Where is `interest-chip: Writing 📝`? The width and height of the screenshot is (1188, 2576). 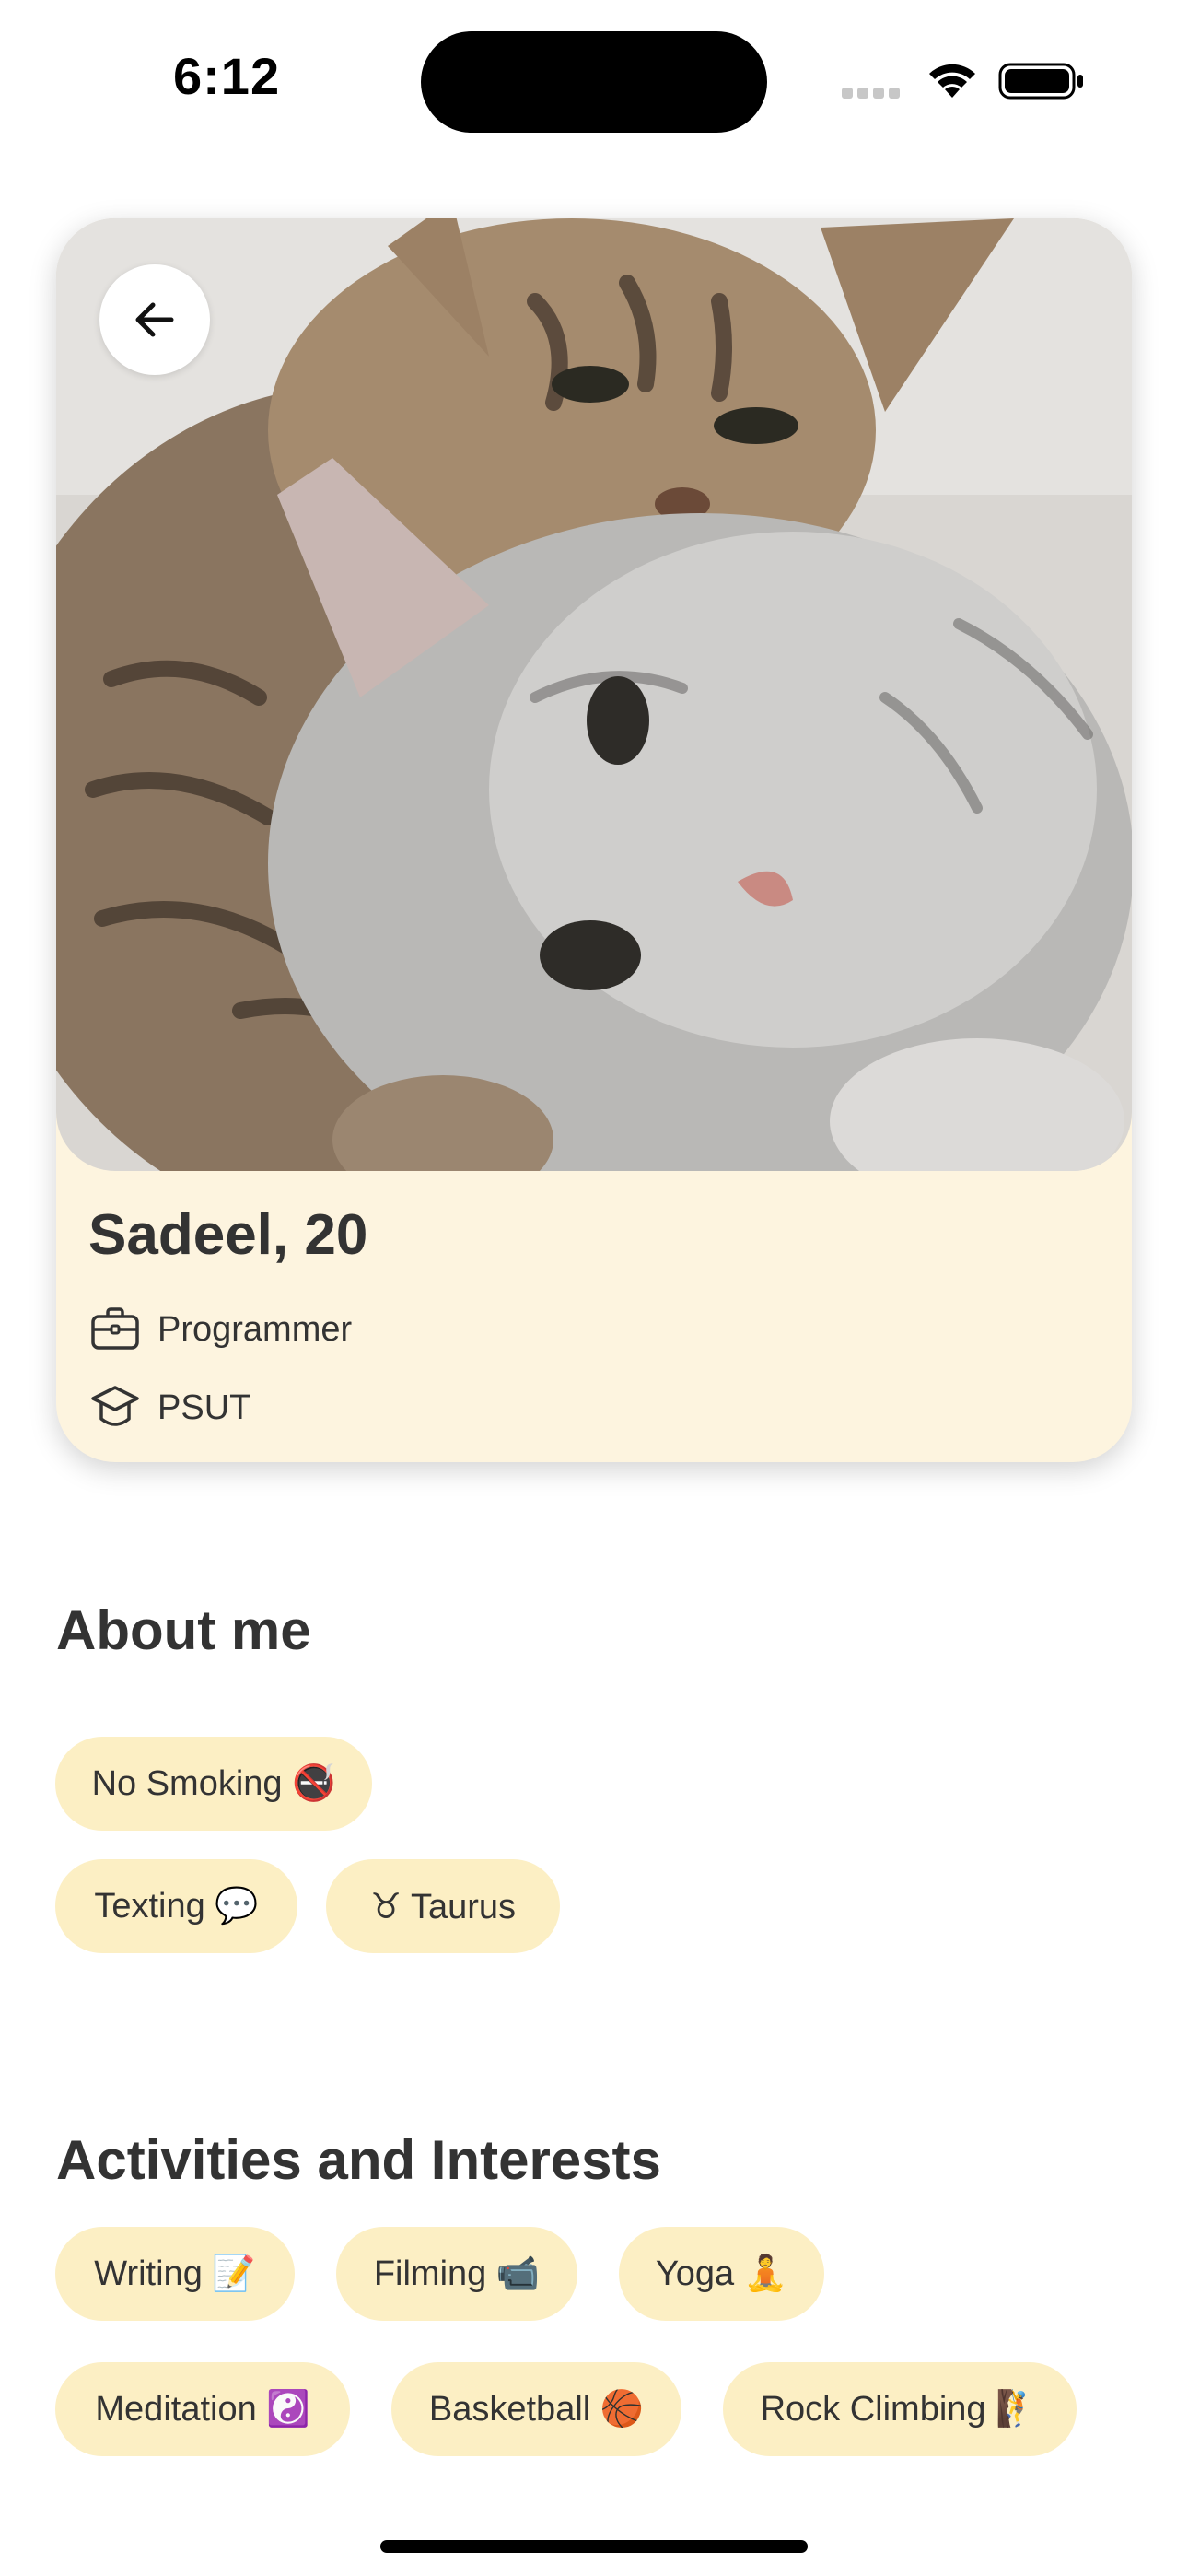 interest-chip: Writing 📝 is located at coordinates (175, 2274).